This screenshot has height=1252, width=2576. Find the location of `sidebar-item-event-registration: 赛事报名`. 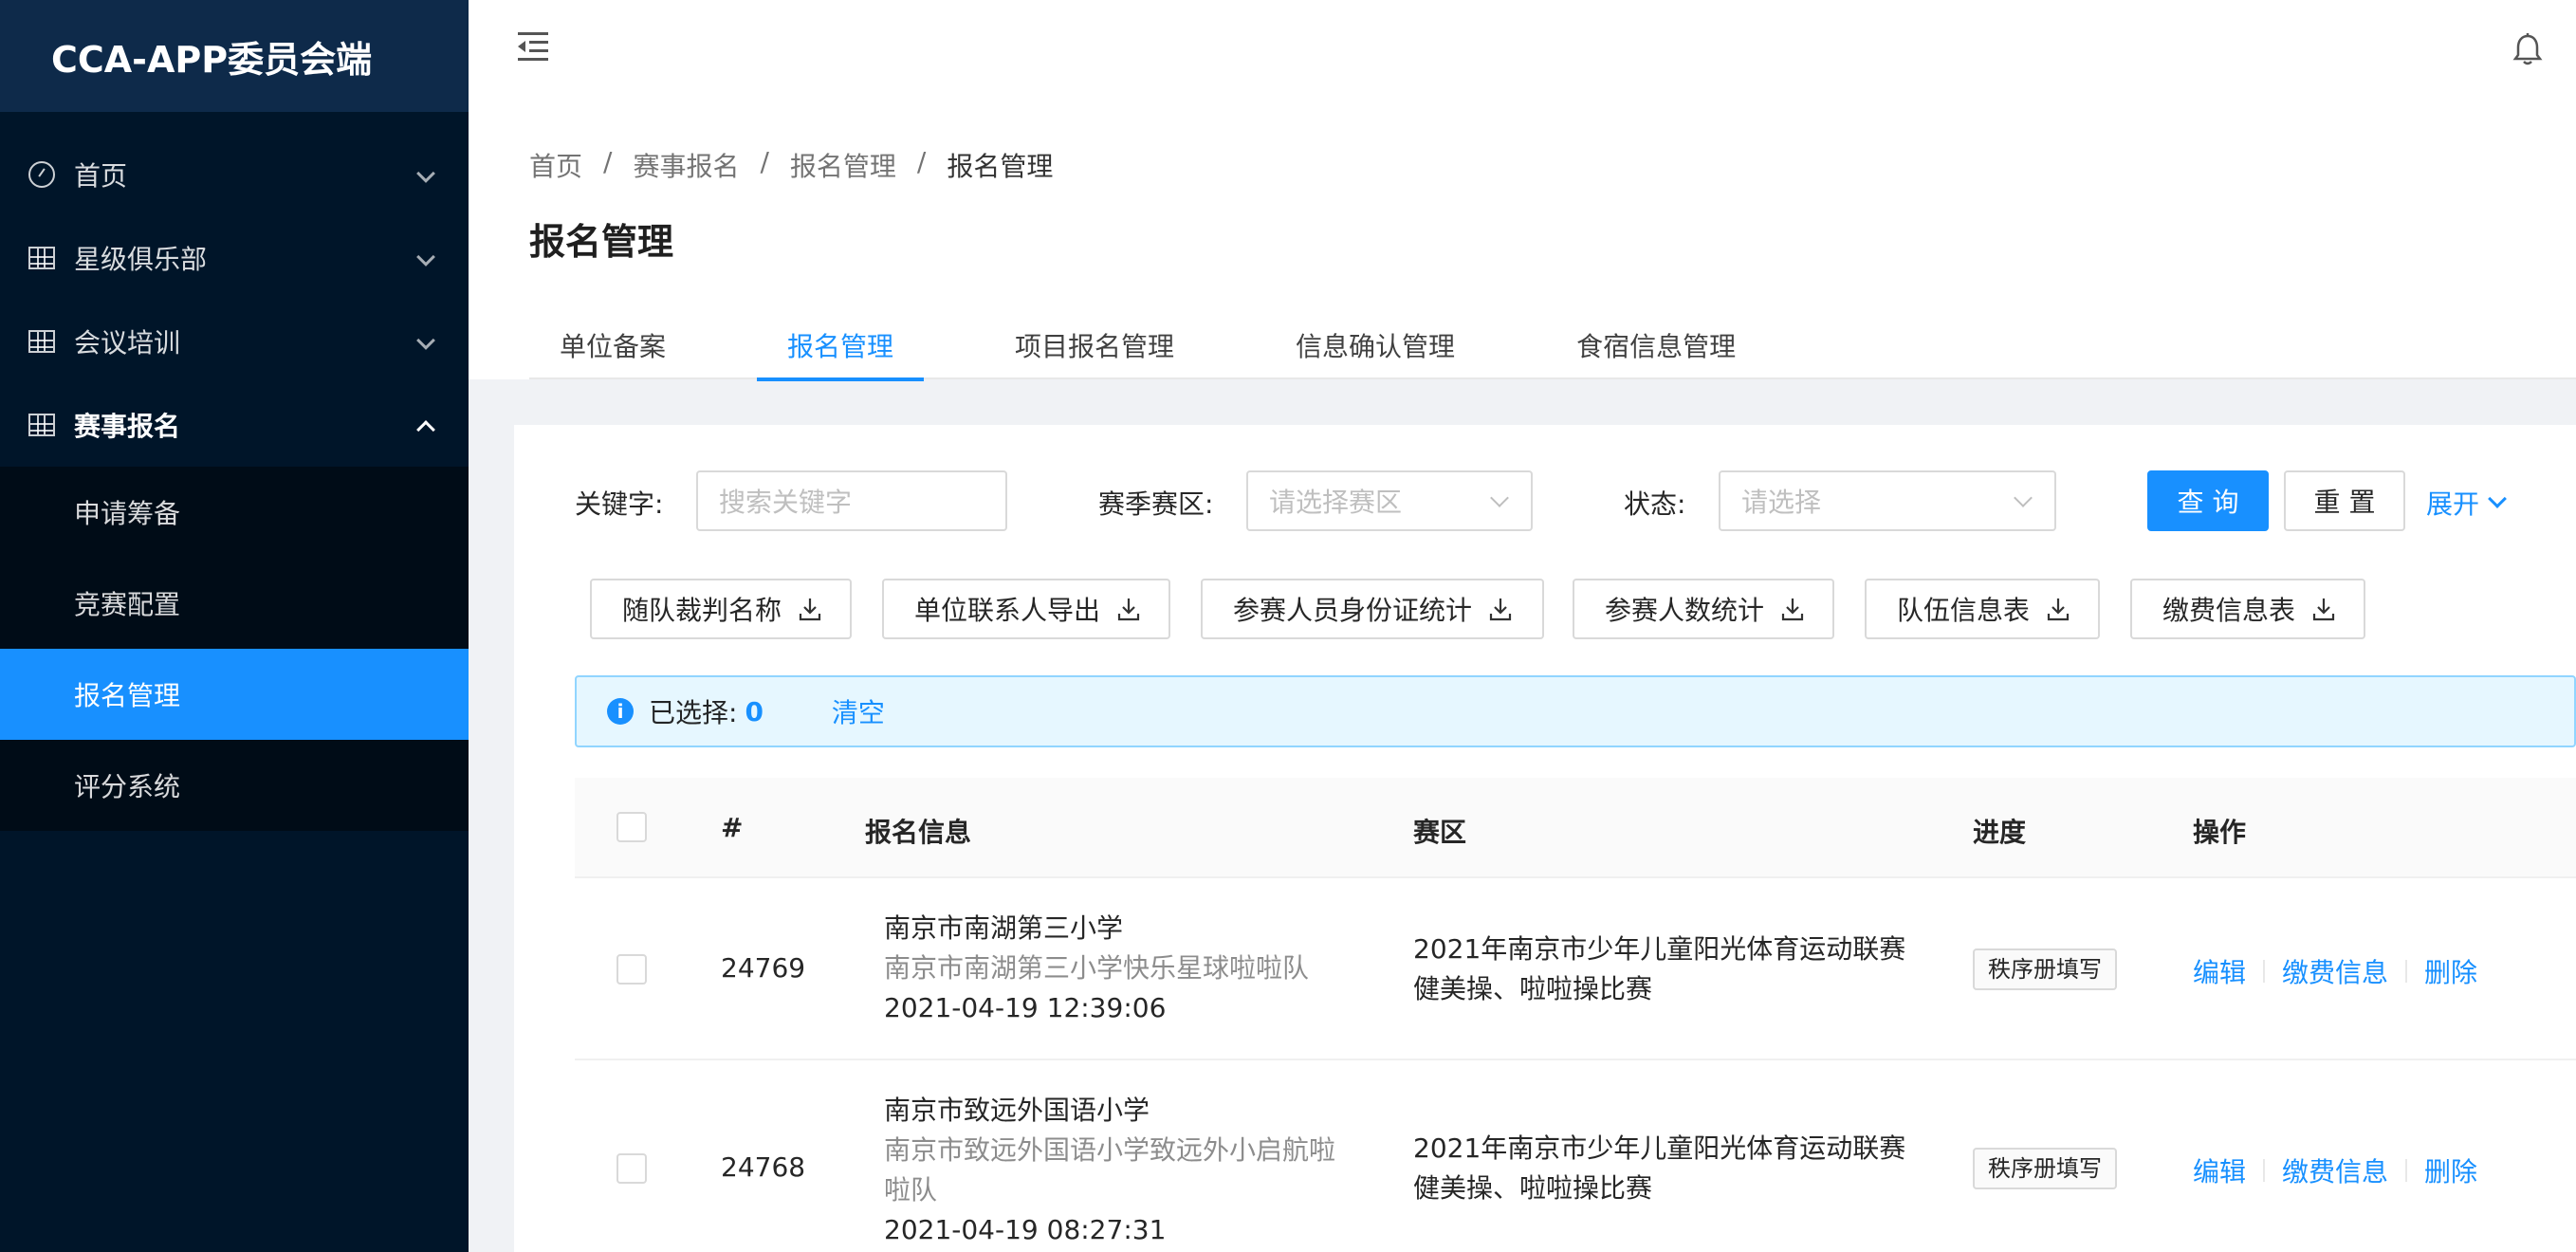

sidebar-item-event-registration: 赛事报名 is located at coordinates (234, 425).